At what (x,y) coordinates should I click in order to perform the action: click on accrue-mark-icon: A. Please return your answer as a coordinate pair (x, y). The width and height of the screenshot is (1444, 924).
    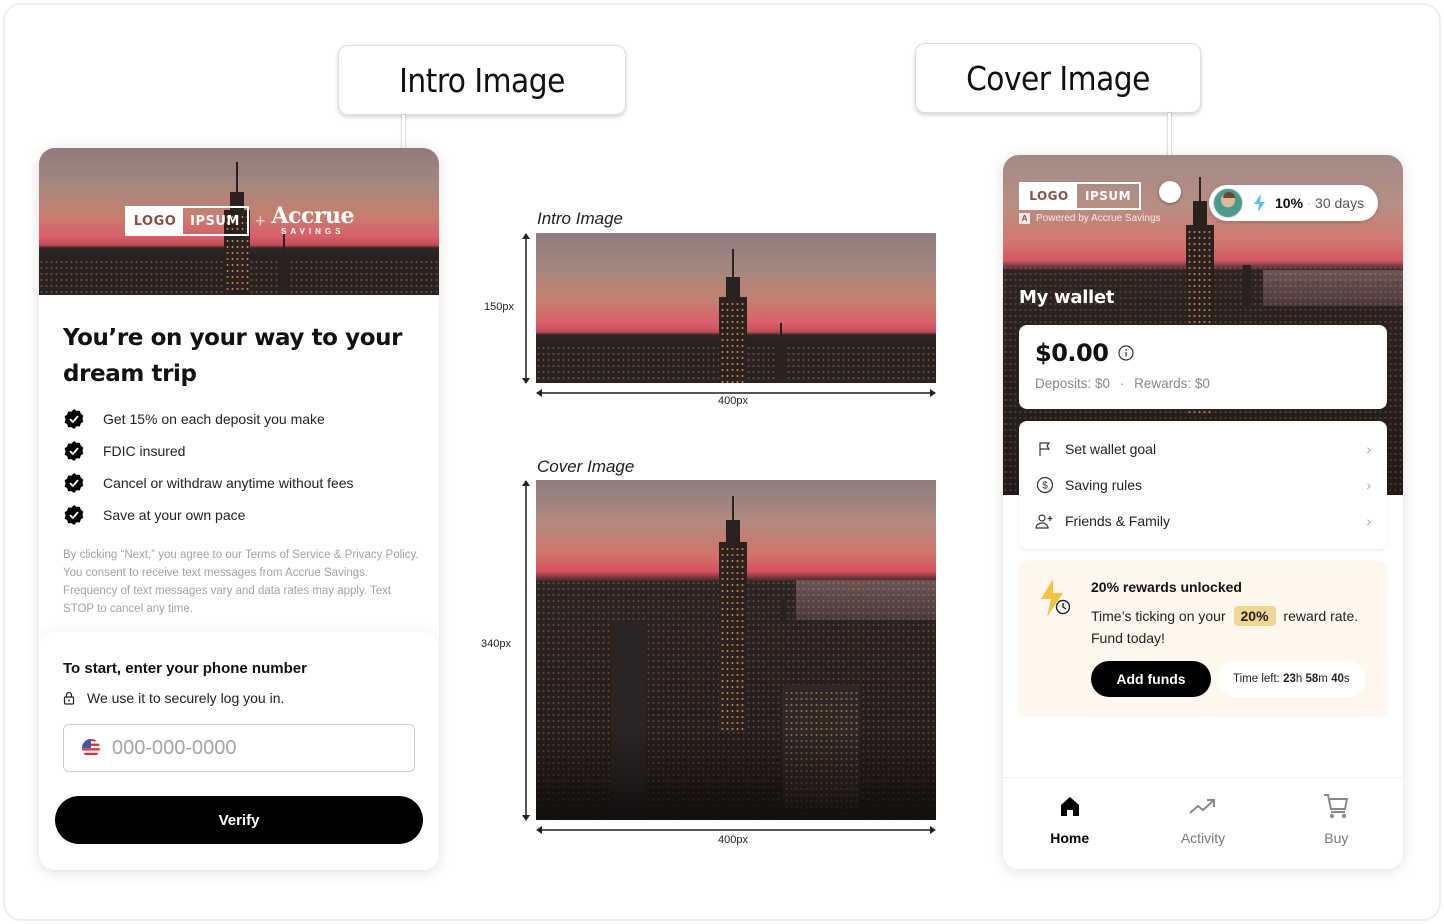
    Looking at the image, I should click on (1024, 218).